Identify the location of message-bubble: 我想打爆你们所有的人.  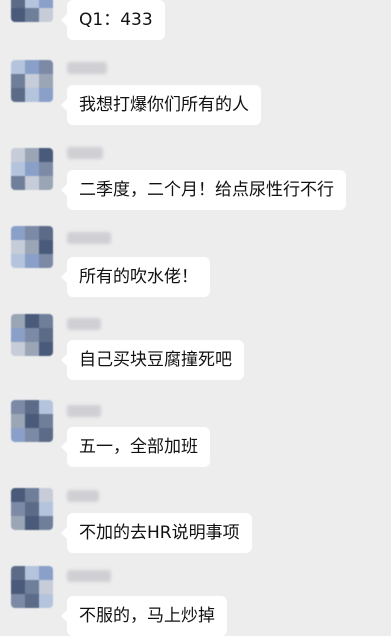
(161, 105).